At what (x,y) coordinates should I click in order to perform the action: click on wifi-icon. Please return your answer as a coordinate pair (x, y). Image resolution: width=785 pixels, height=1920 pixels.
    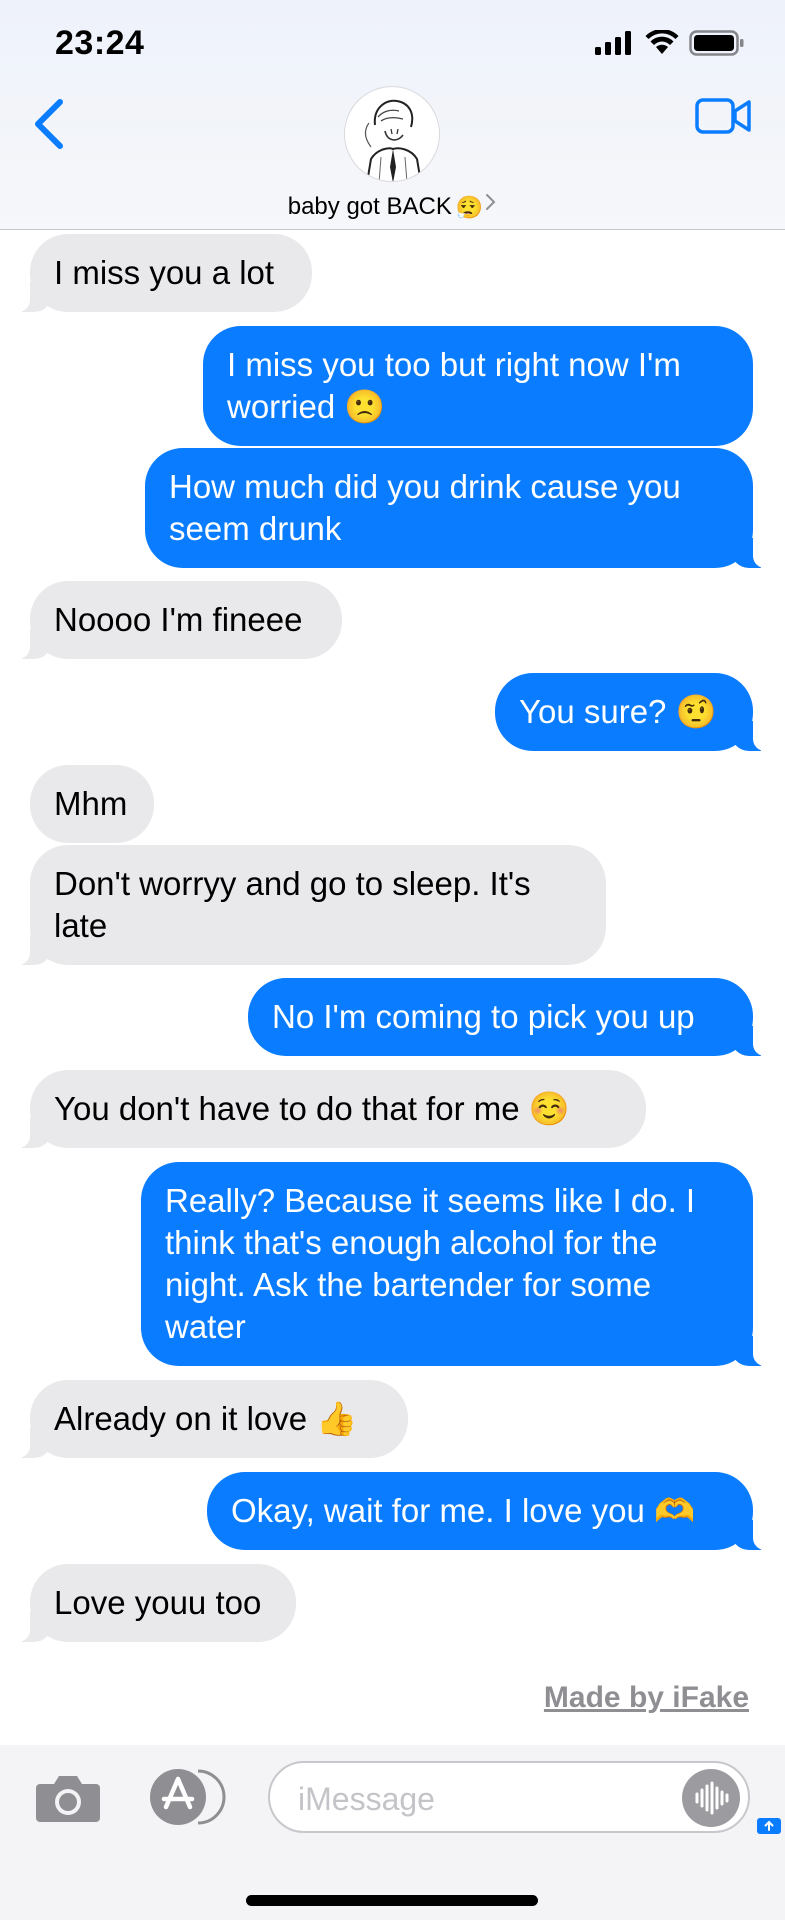
    Looking at the image, I should click on (662, 42).